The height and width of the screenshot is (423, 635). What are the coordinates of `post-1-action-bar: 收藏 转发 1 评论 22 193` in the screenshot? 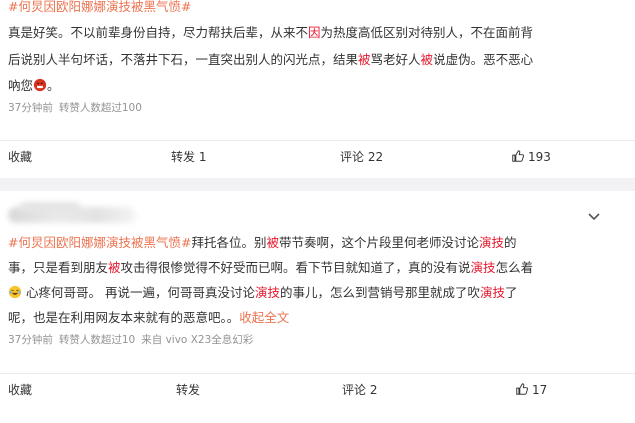 It's located at (317, 156).